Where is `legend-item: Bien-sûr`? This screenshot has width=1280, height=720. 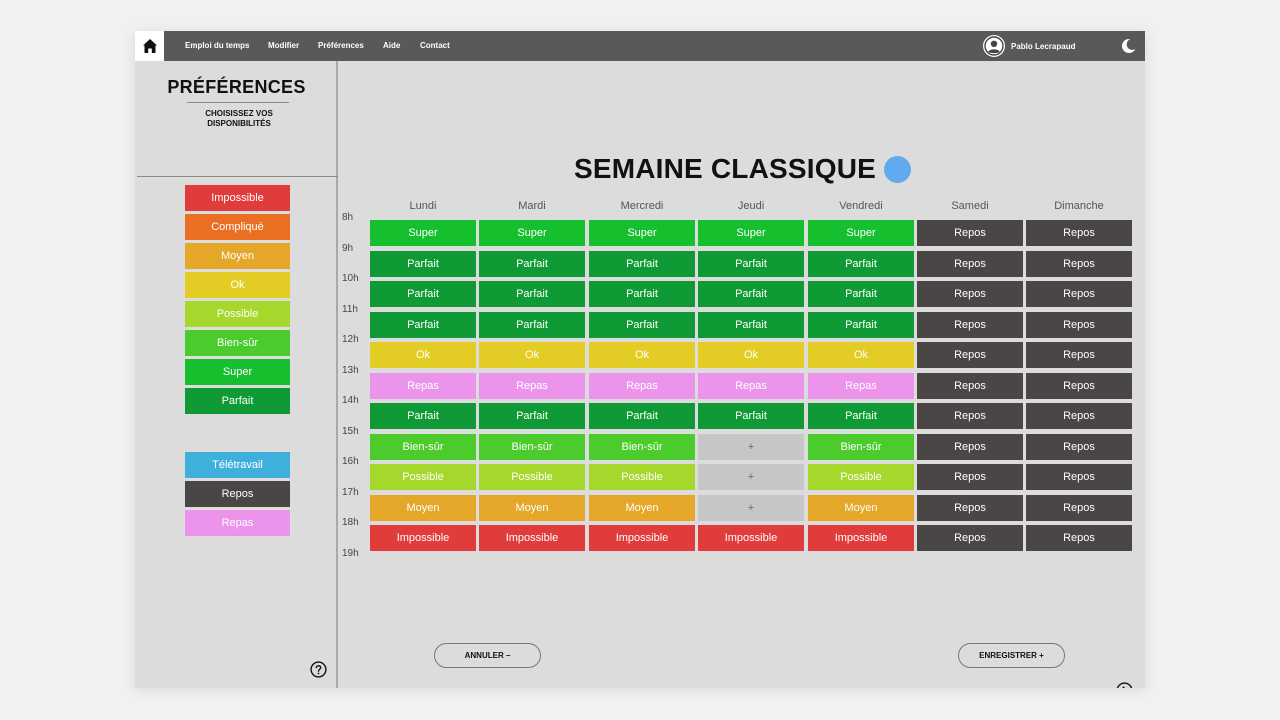
legend-item: Bien-sûr is located at coordinates (237, 343).